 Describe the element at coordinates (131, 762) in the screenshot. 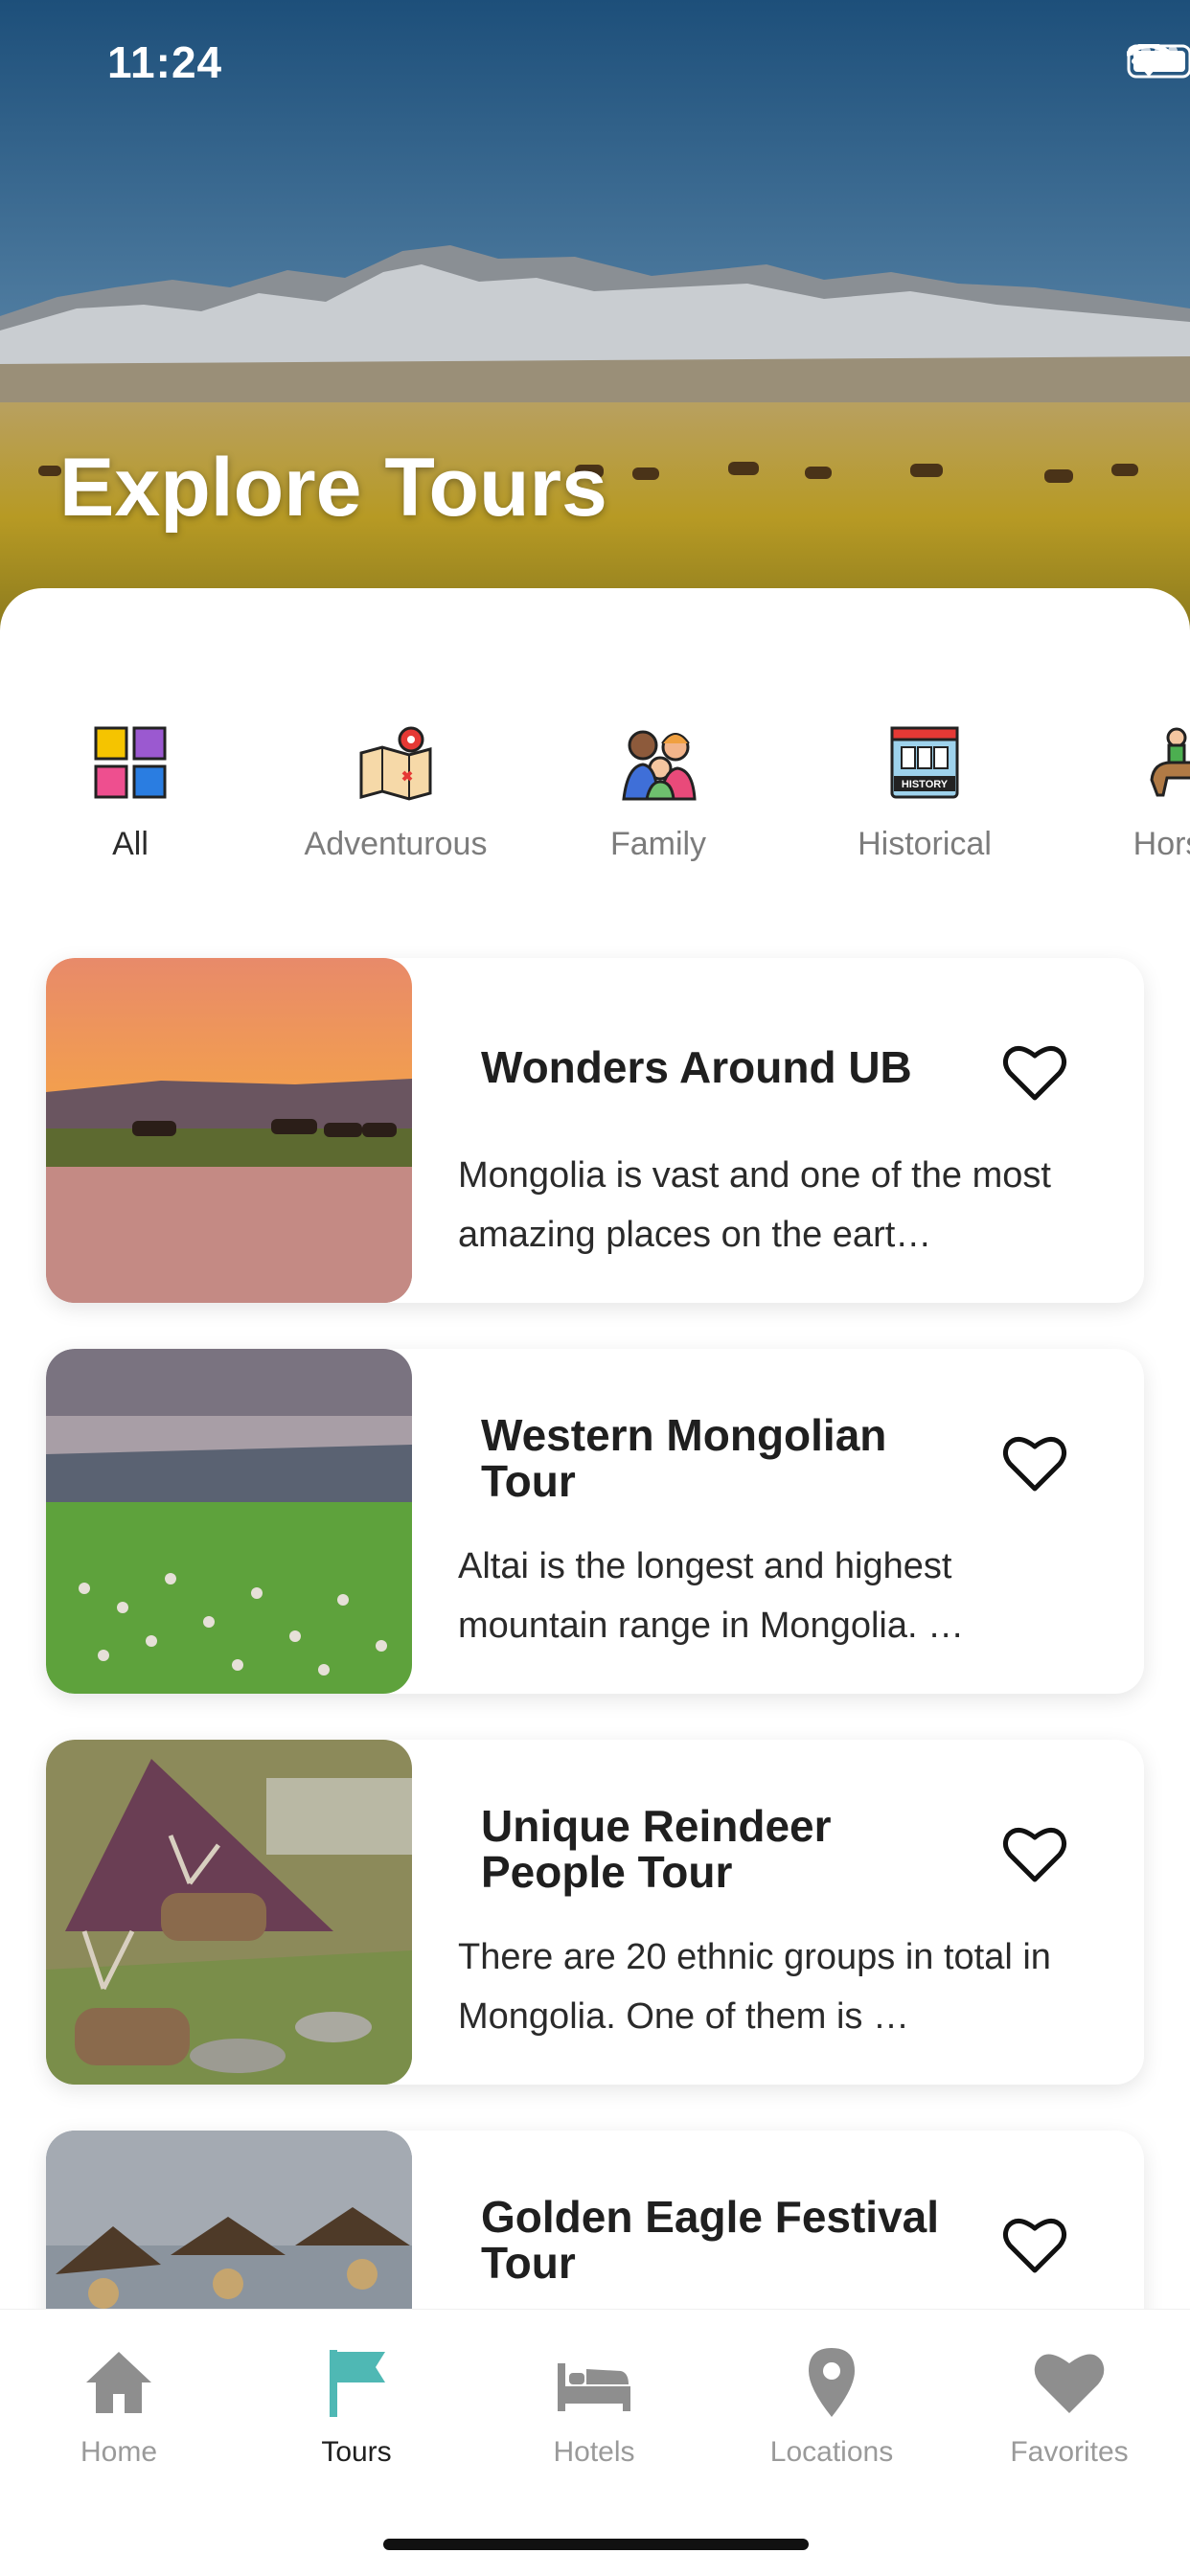

I see `grid-icon` at that location.